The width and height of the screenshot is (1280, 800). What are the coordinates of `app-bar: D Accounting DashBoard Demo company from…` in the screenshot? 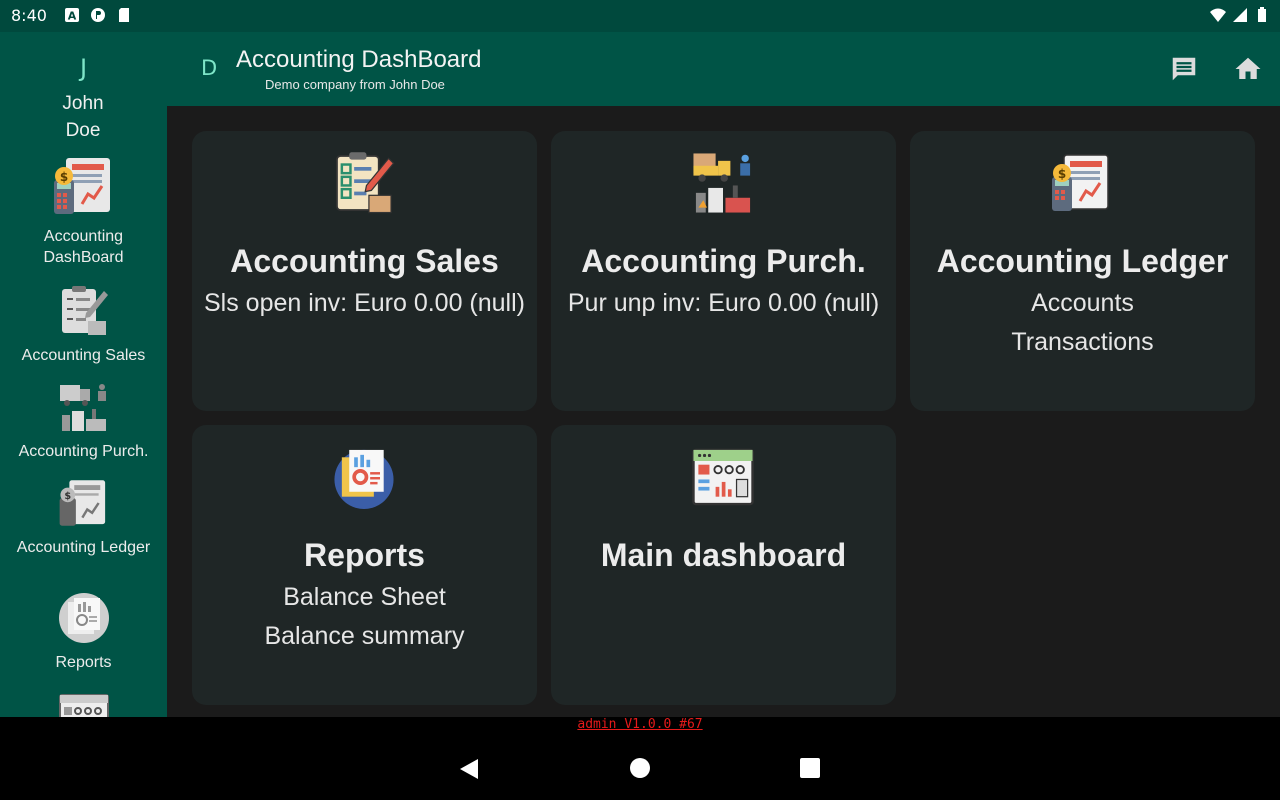 It's located at (723, 69).